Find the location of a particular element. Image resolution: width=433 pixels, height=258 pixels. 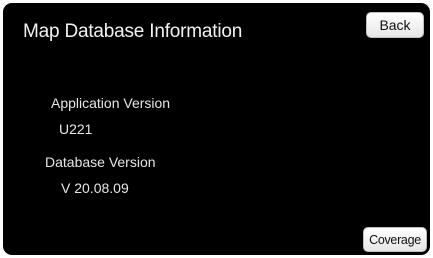

coverage-button: Coverage is located at coordinates (395, 239).